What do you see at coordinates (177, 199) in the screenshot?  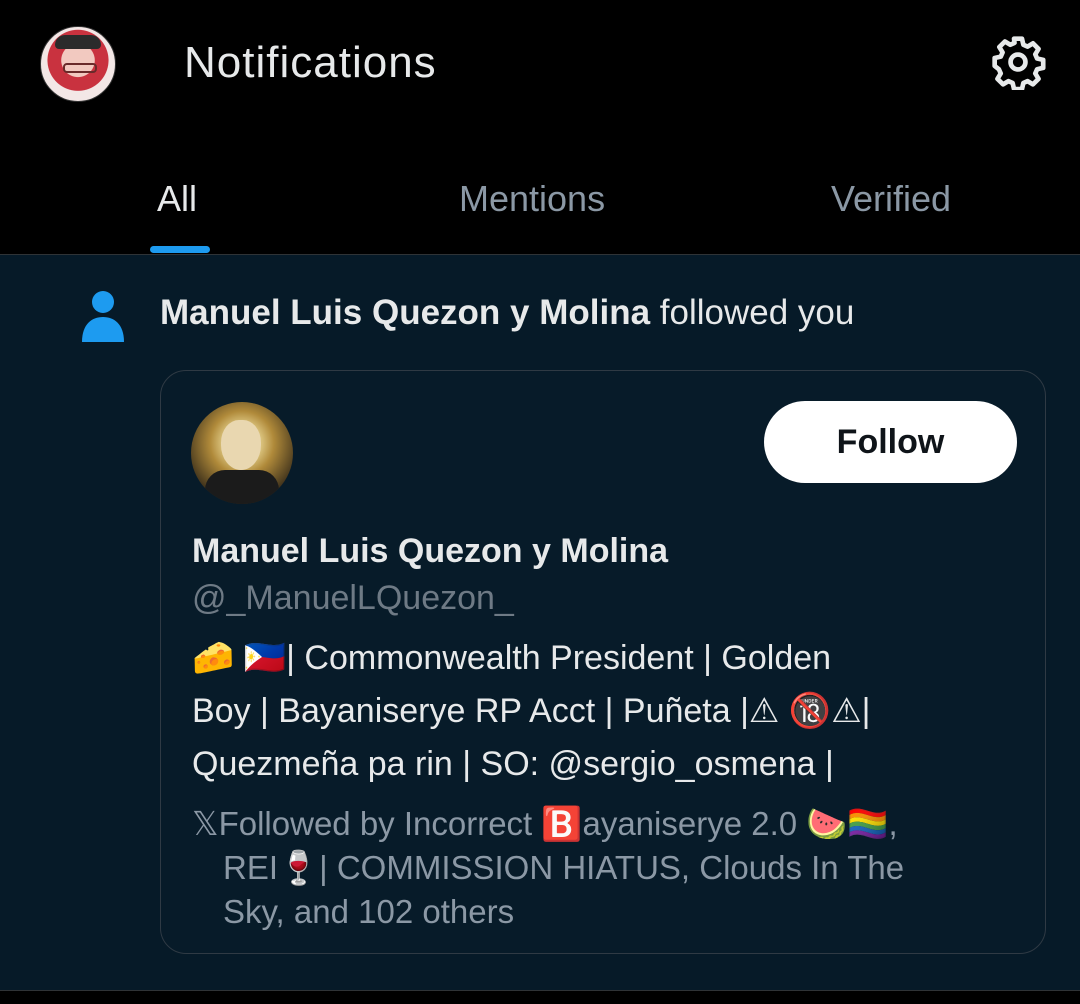 I see `tab-all: All` at bounding box center [177, 199].